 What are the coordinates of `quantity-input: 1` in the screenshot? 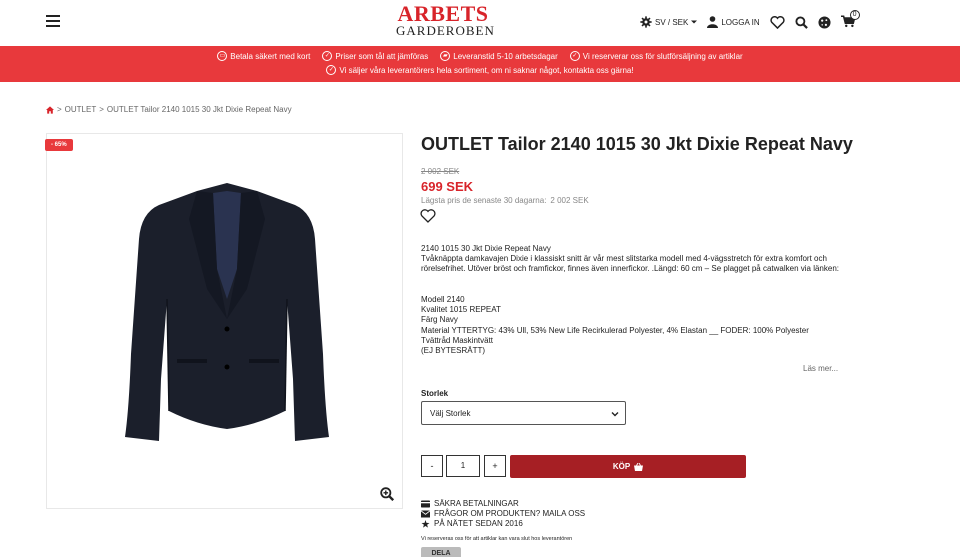 It's located at (463, 466).